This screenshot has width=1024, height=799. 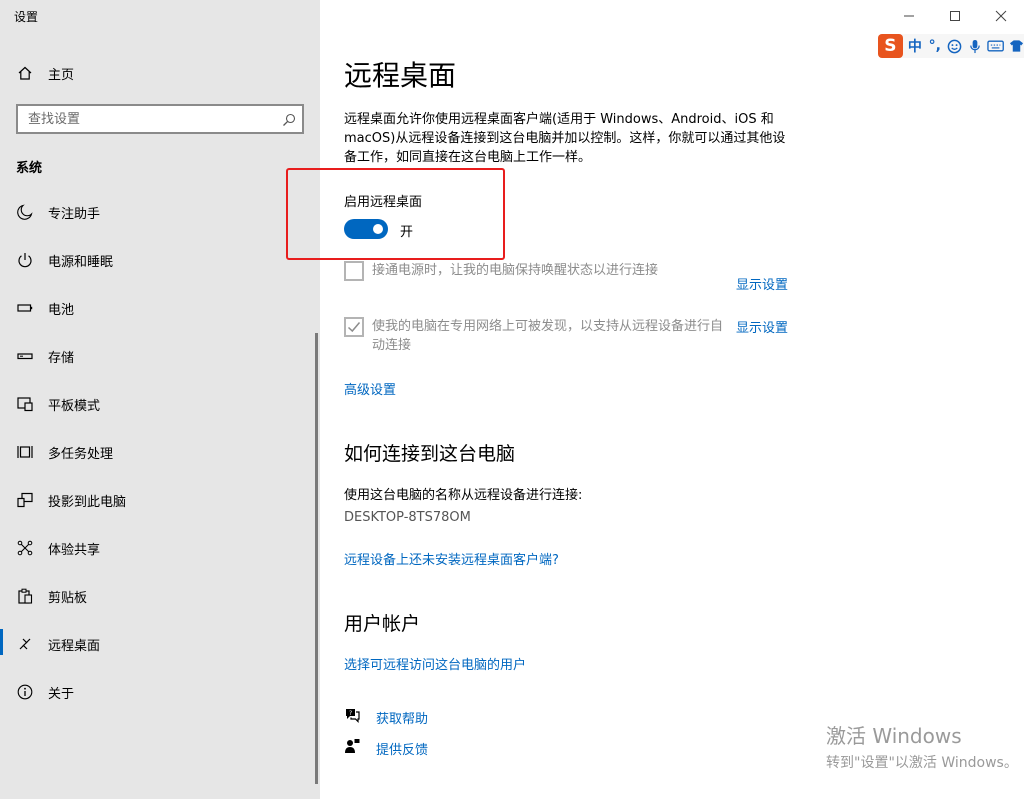 I want to click on remote-desktop-toggle, so click(x=366, y=229).